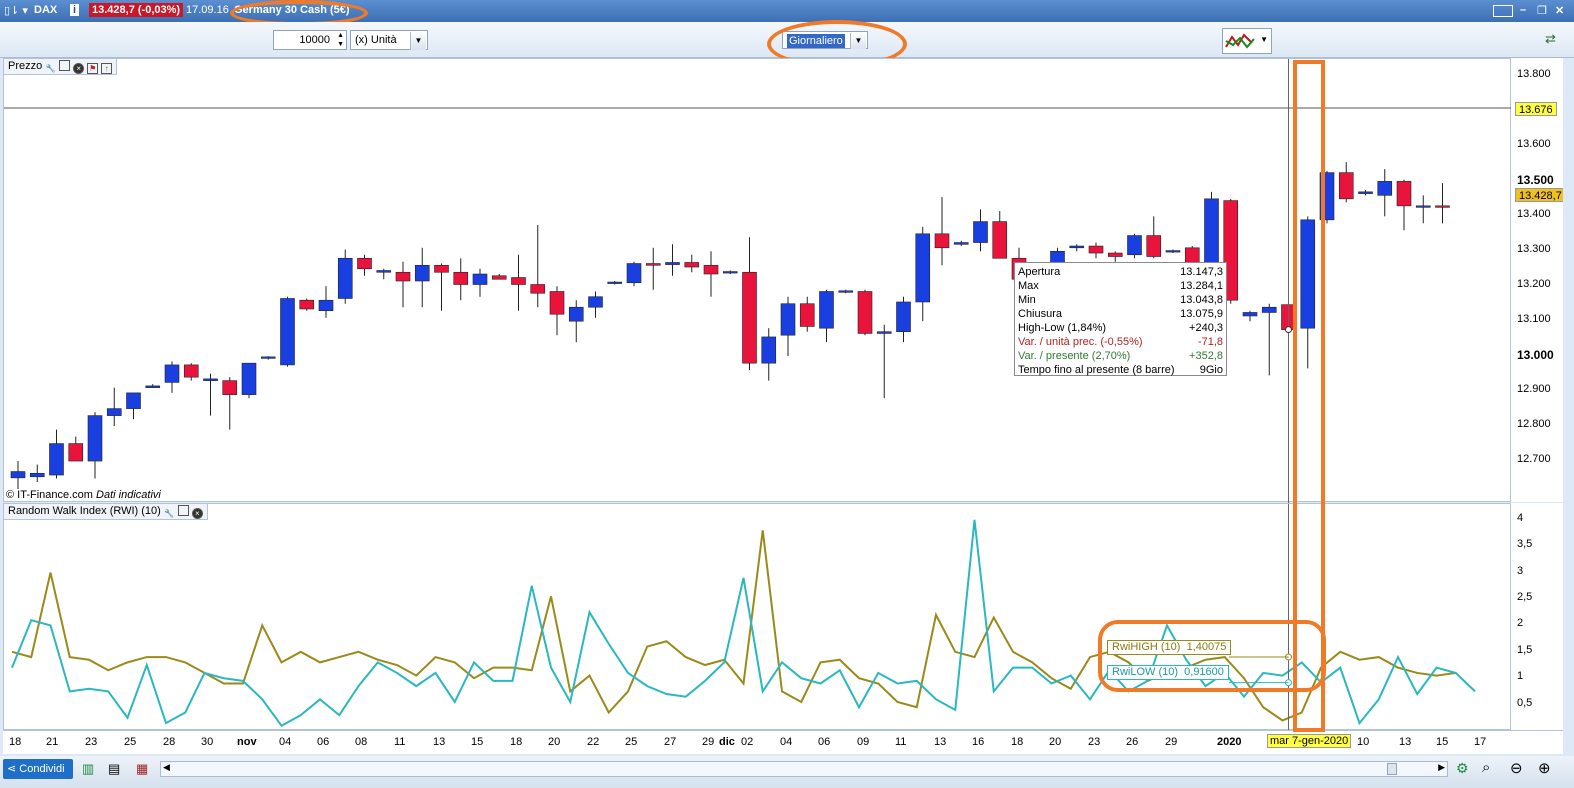 The width and height of the screenshot is (1574, 788). What do you see at coordinates (1096, 370) in the screenshot?
I see `tooltip-label: Tempo fino al presente (8 barre)` at bounding box center [1096, 370].